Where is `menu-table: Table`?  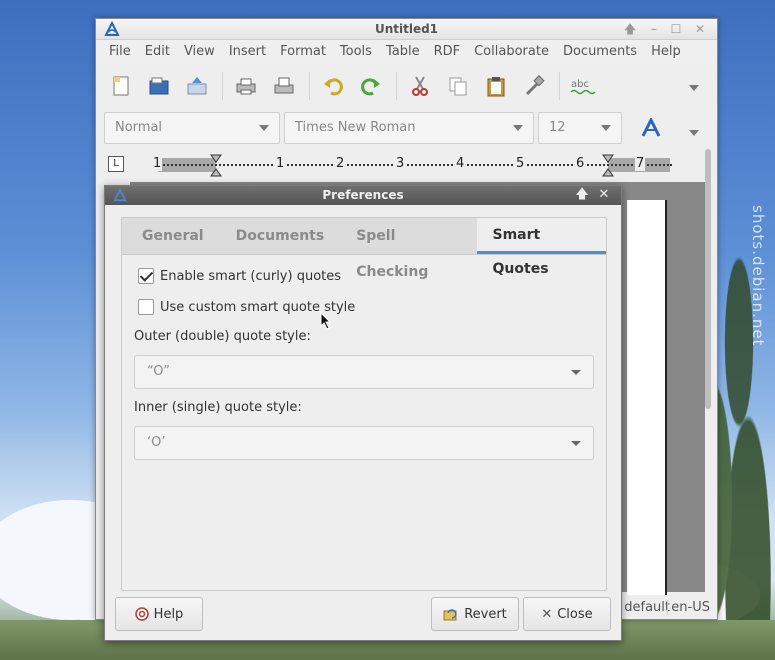 menu-table: Table is located at coordinates (403, 52).